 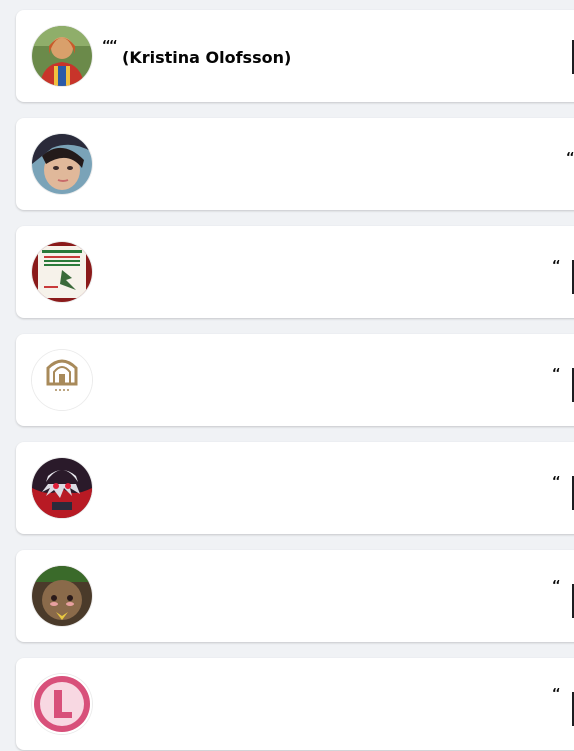 What do you see at coordinates (62, 380) in the screenshot?
I see `hotel-logo-avatar` at bounding box center [62, 380].